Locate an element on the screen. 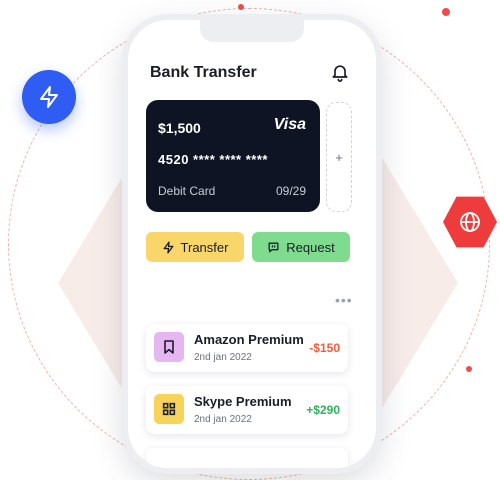 The image size is (500, 480). plus-icon: + is located at coordinates (339, 157).